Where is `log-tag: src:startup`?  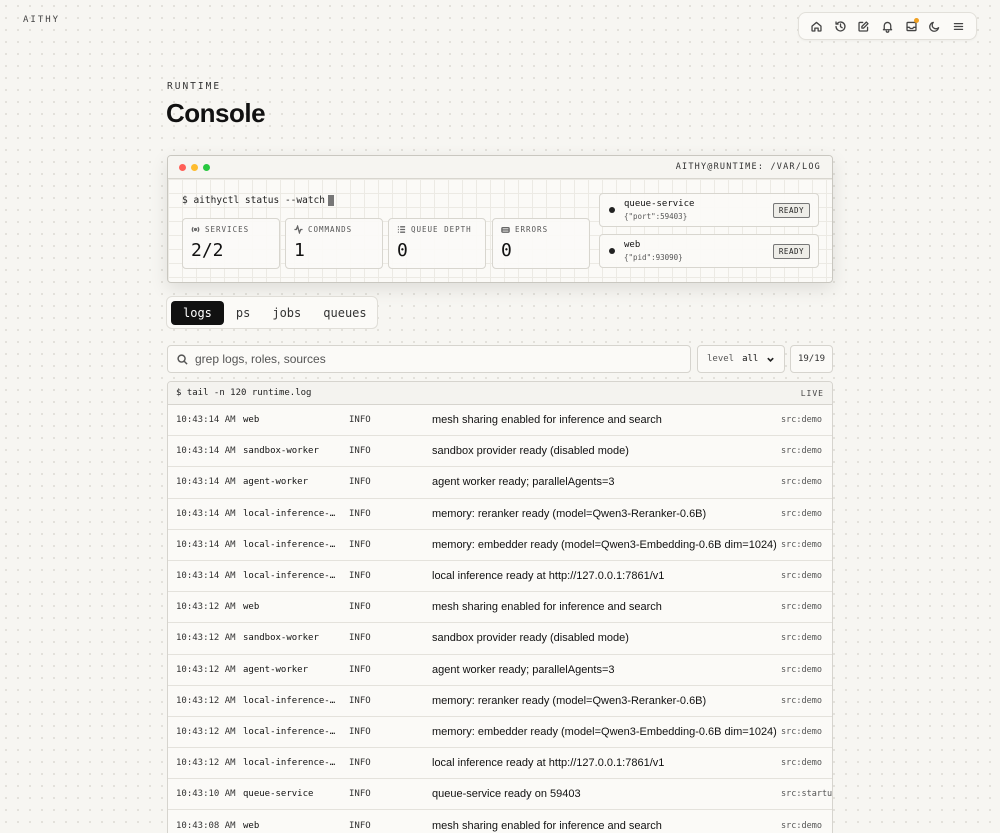
log-tag: src:startup is located at coordinates (807, 794).